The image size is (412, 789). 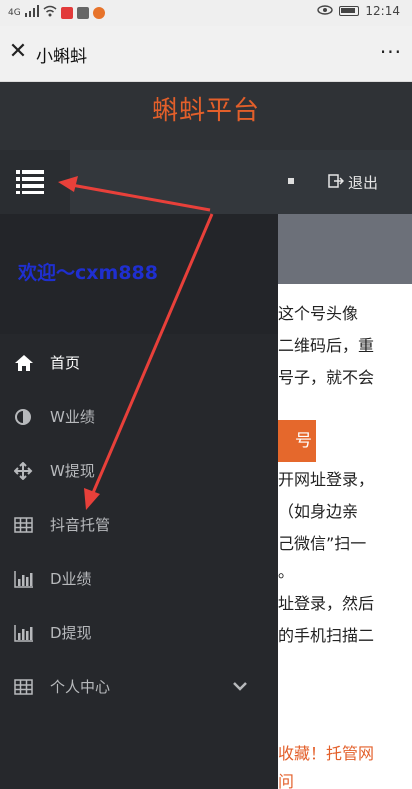 I want to click on move-arrows-icon, so click(x=23, y=471).